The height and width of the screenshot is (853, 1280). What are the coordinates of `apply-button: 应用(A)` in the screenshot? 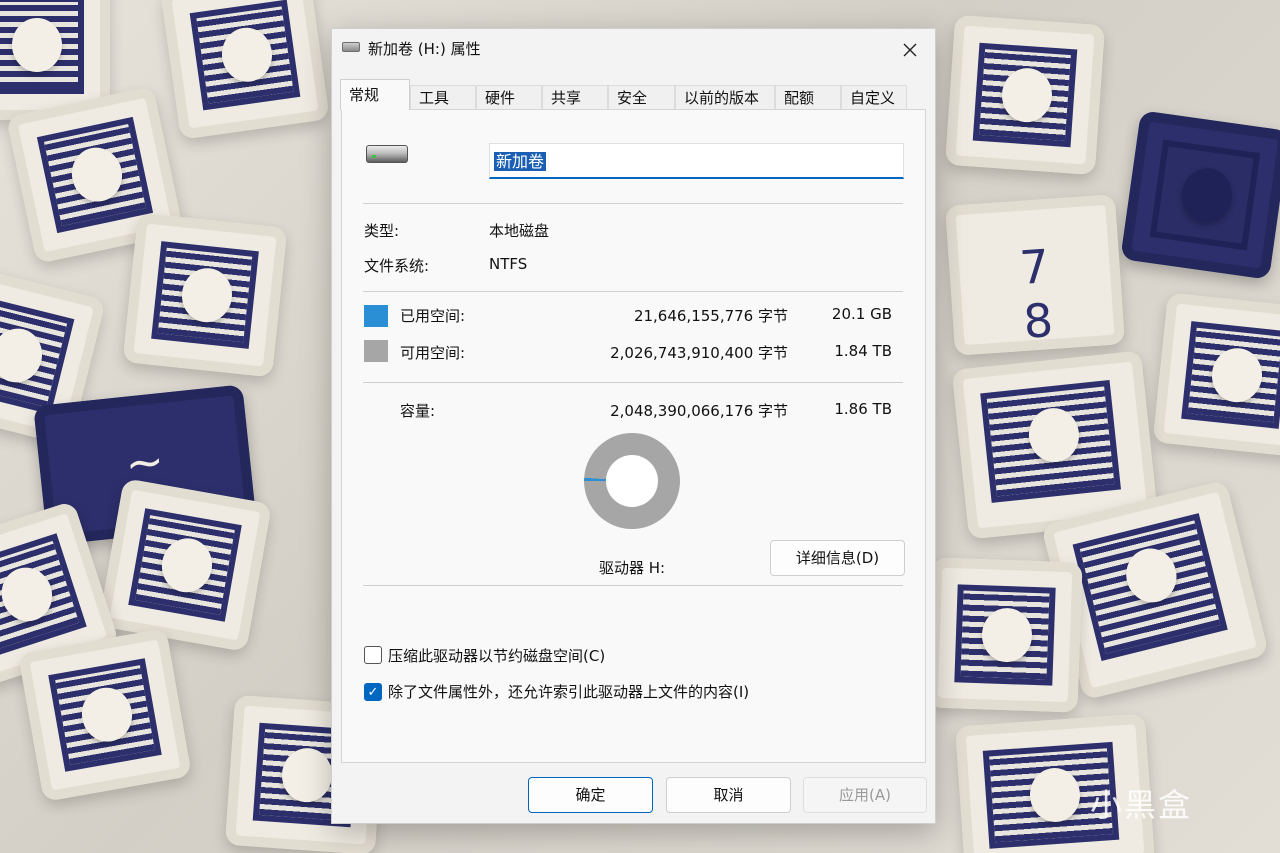 It's located at (865, 795).